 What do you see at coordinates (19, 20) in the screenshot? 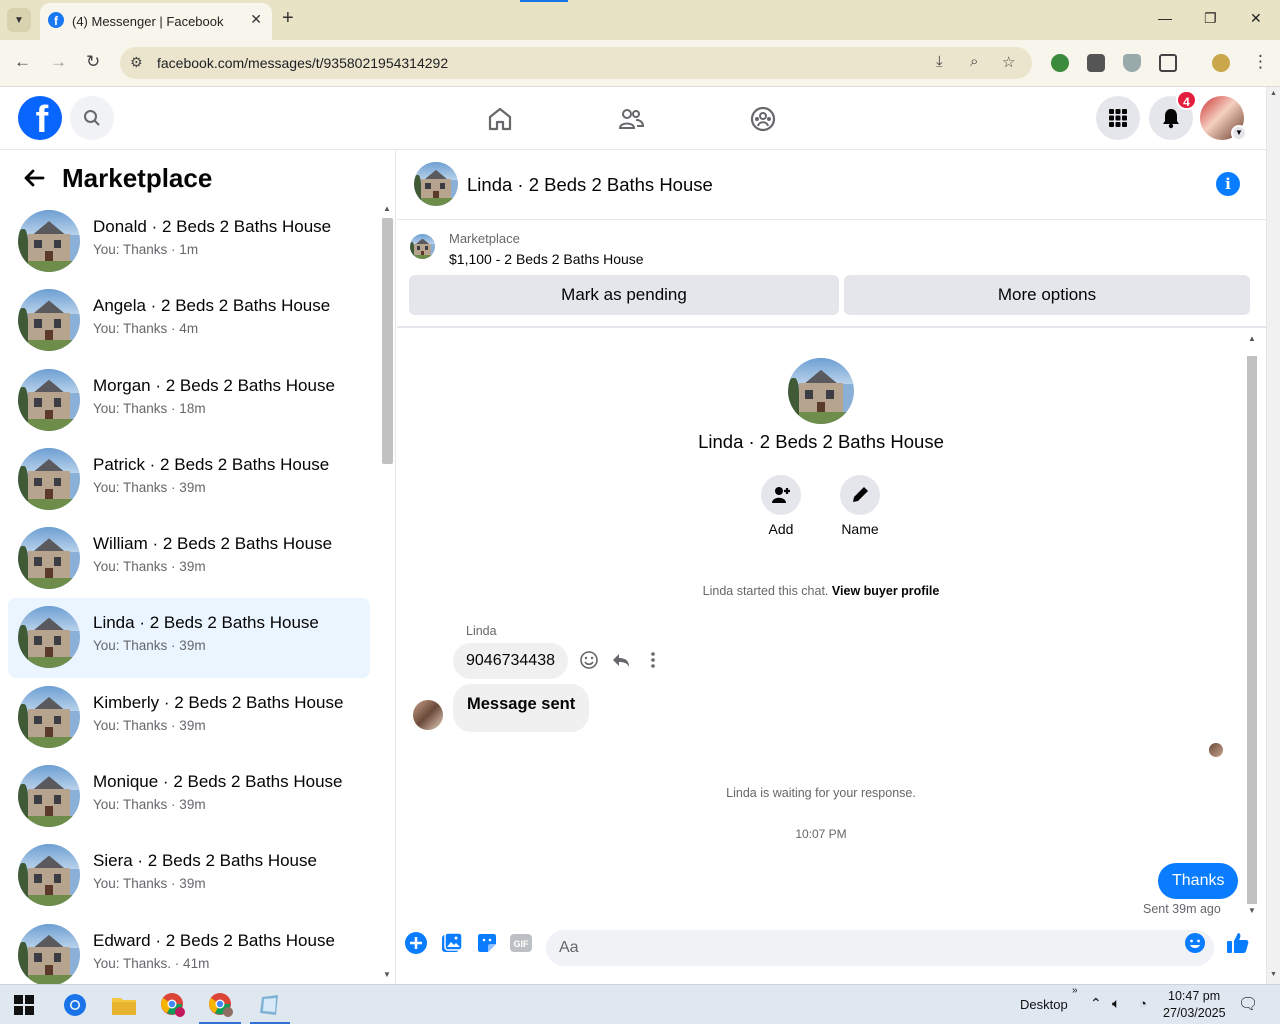
I see `tab-search-button: ▼` at bounding box center [19, 20].